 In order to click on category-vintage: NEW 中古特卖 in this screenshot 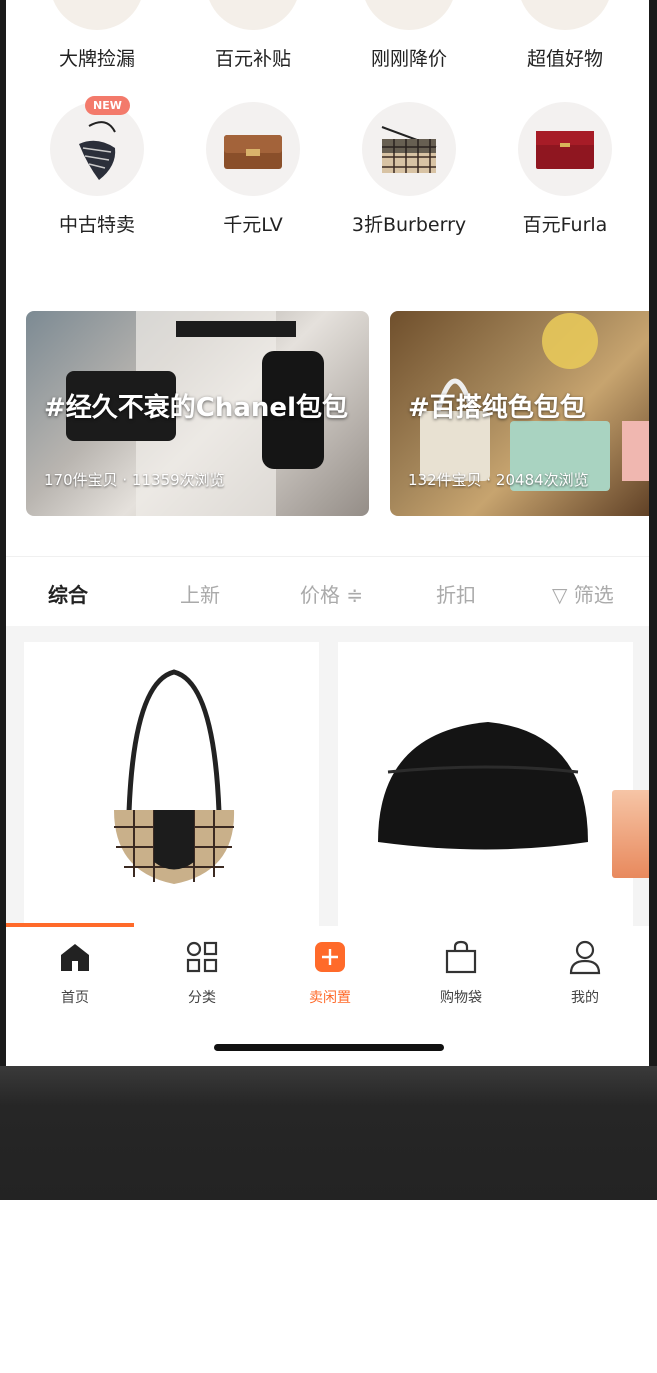, I will do `click(97, 166)`.